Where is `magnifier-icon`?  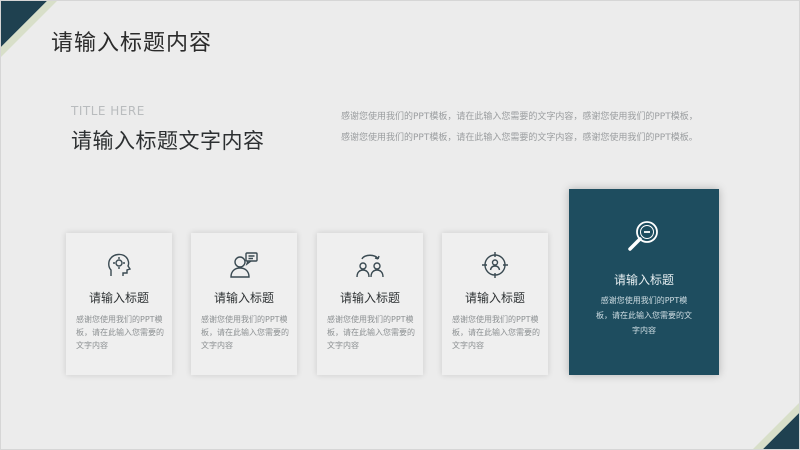
magnifier-icon is located at coordinates (643, 236).